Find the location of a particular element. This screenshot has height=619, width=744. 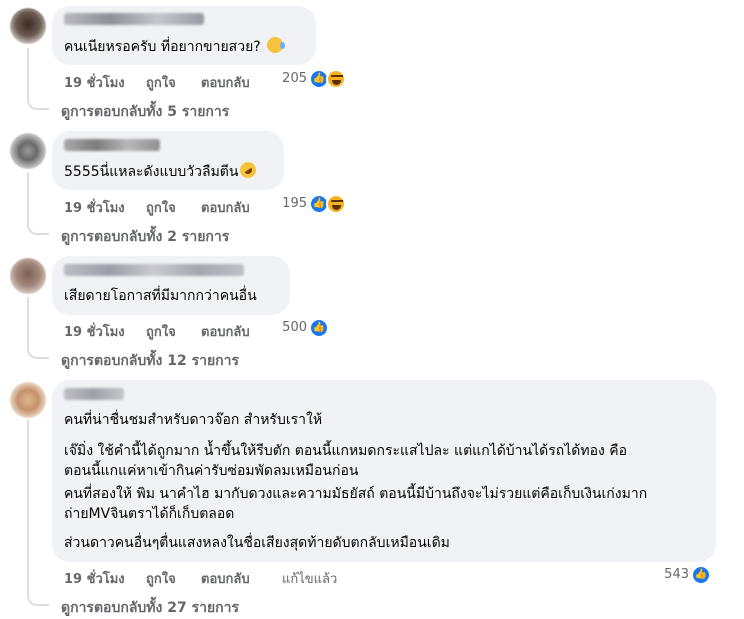

comment-bubble: 5555นี่แหละดังแบบวัวลืมตีน is located at coordinates (168, 160).